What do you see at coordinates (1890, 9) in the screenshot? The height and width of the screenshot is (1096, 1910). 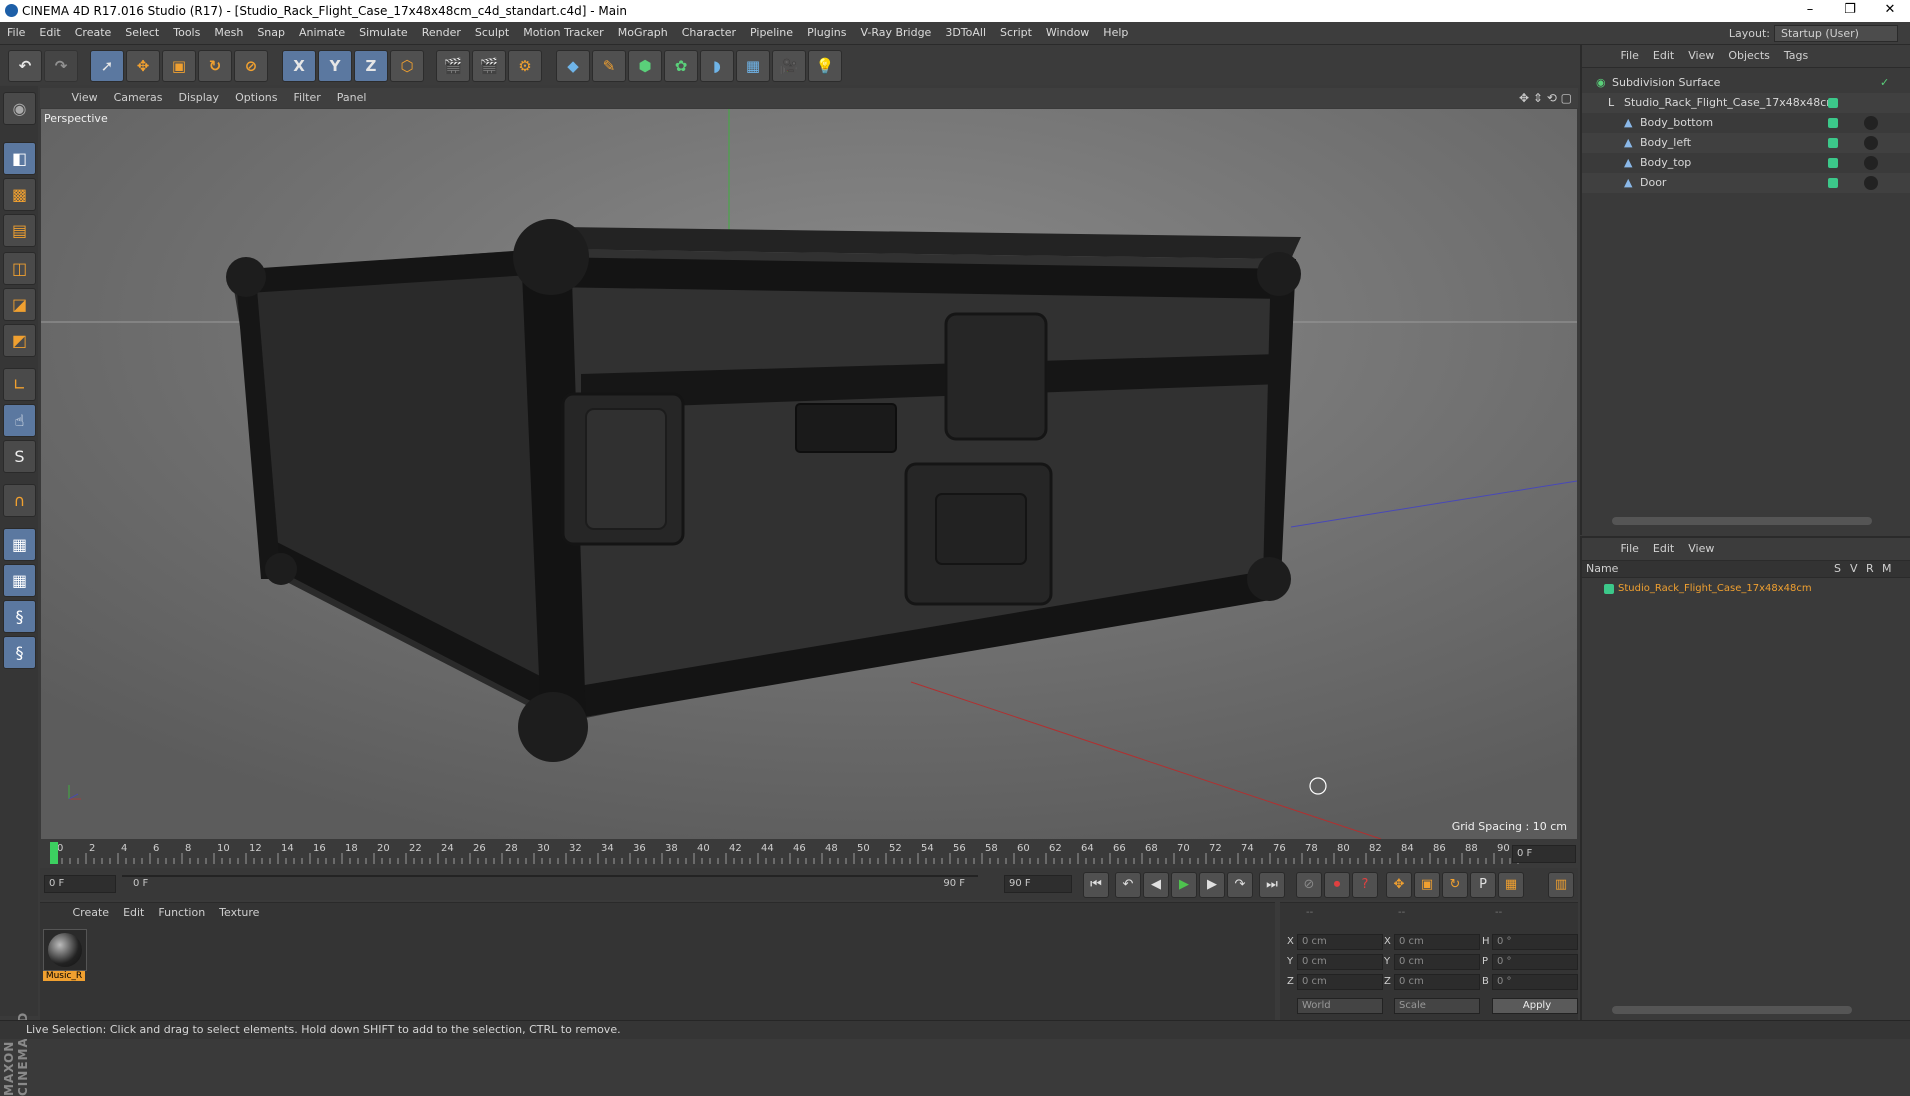 I see `close-button: ✕` at bounding box center [1890, 9].